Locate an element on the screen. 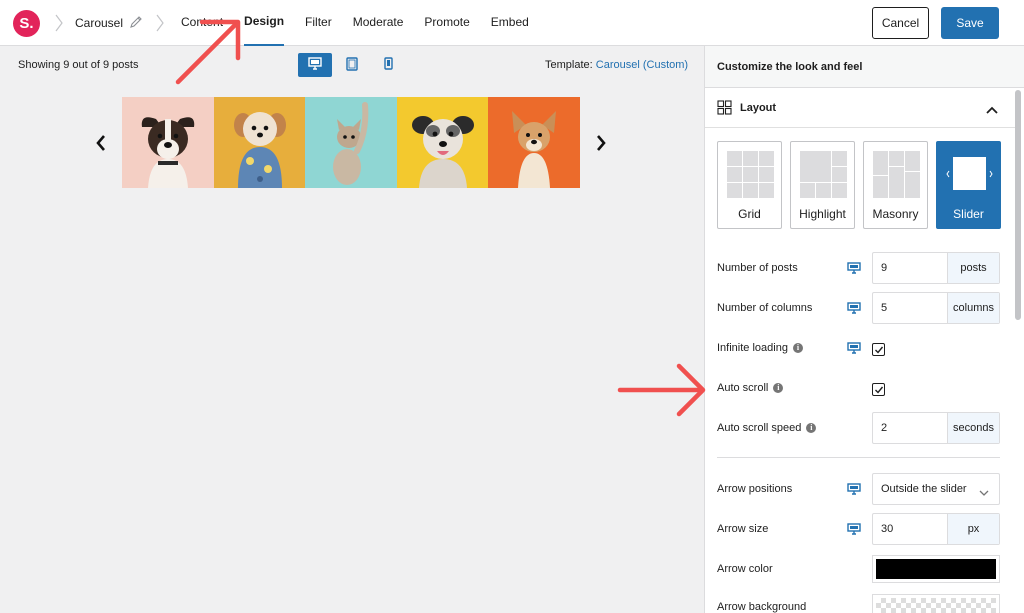  arrow-color-picker is located at coordinates (936, 569).